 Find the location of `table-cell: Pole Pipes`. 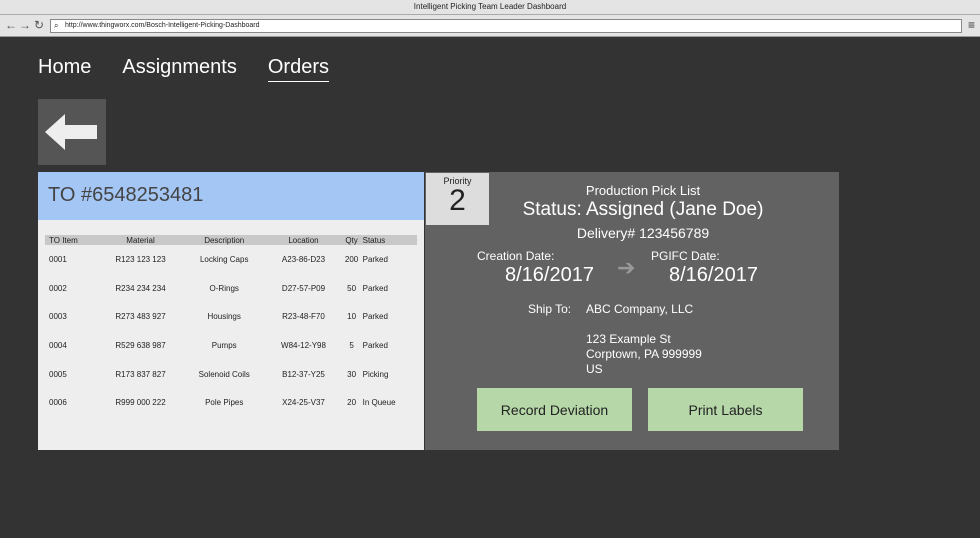

table-cell: Pole Pipes is located at coordinates (224, 403).